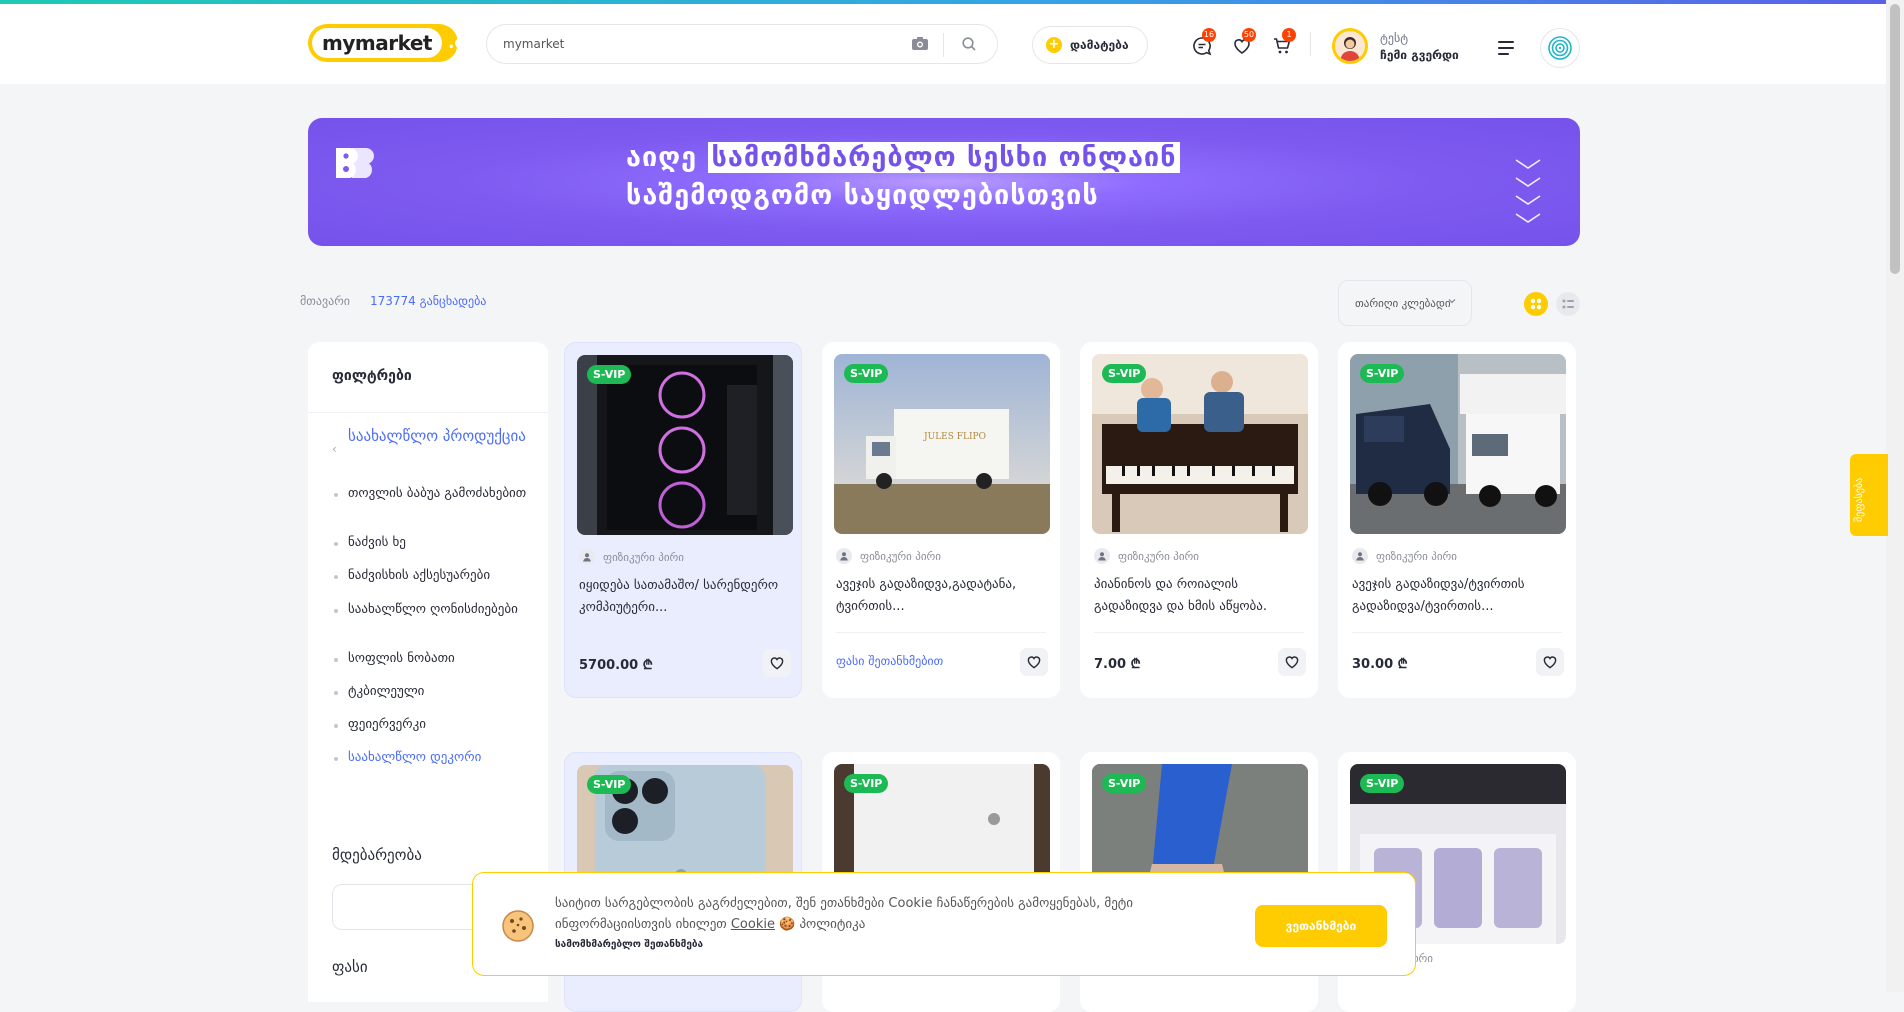  I want to click on search-box: mymarket, so click(742, 44).